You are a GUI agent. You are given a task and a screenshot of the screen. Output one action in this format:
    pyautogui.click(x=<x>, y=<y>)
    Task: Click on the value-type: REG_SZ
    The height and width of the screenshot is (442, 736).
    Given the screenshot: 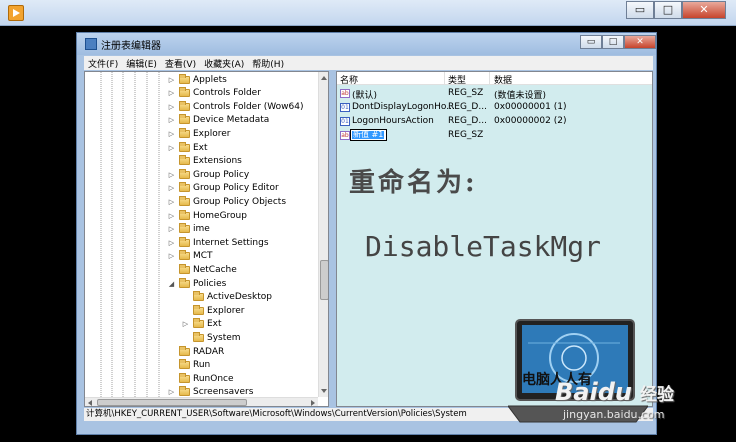 What is the action you would take?
    pyautogui.click(x=466, y=93)
    